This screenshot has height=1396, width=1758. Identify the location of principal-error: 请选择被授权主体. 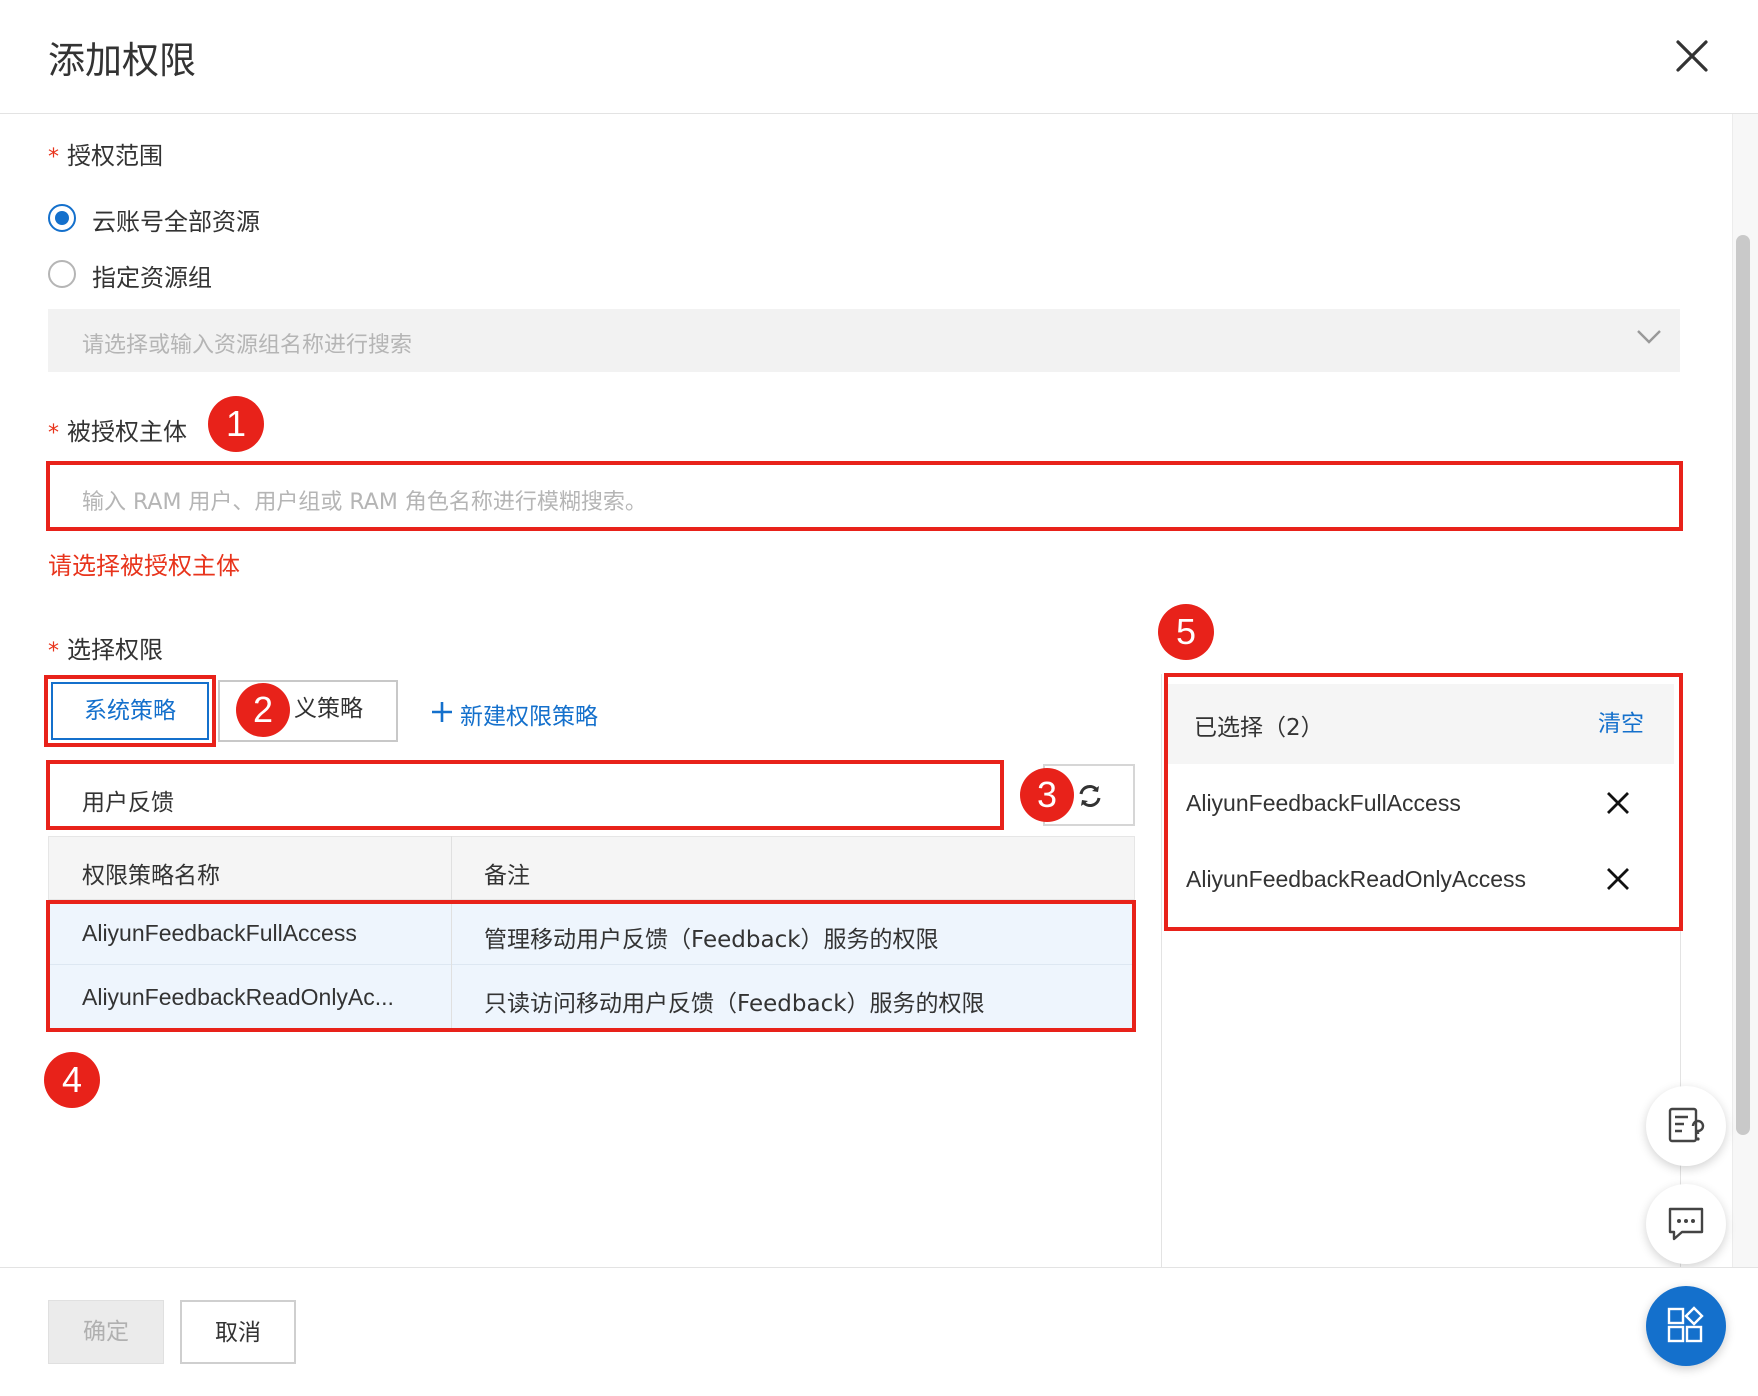
(144, 566).